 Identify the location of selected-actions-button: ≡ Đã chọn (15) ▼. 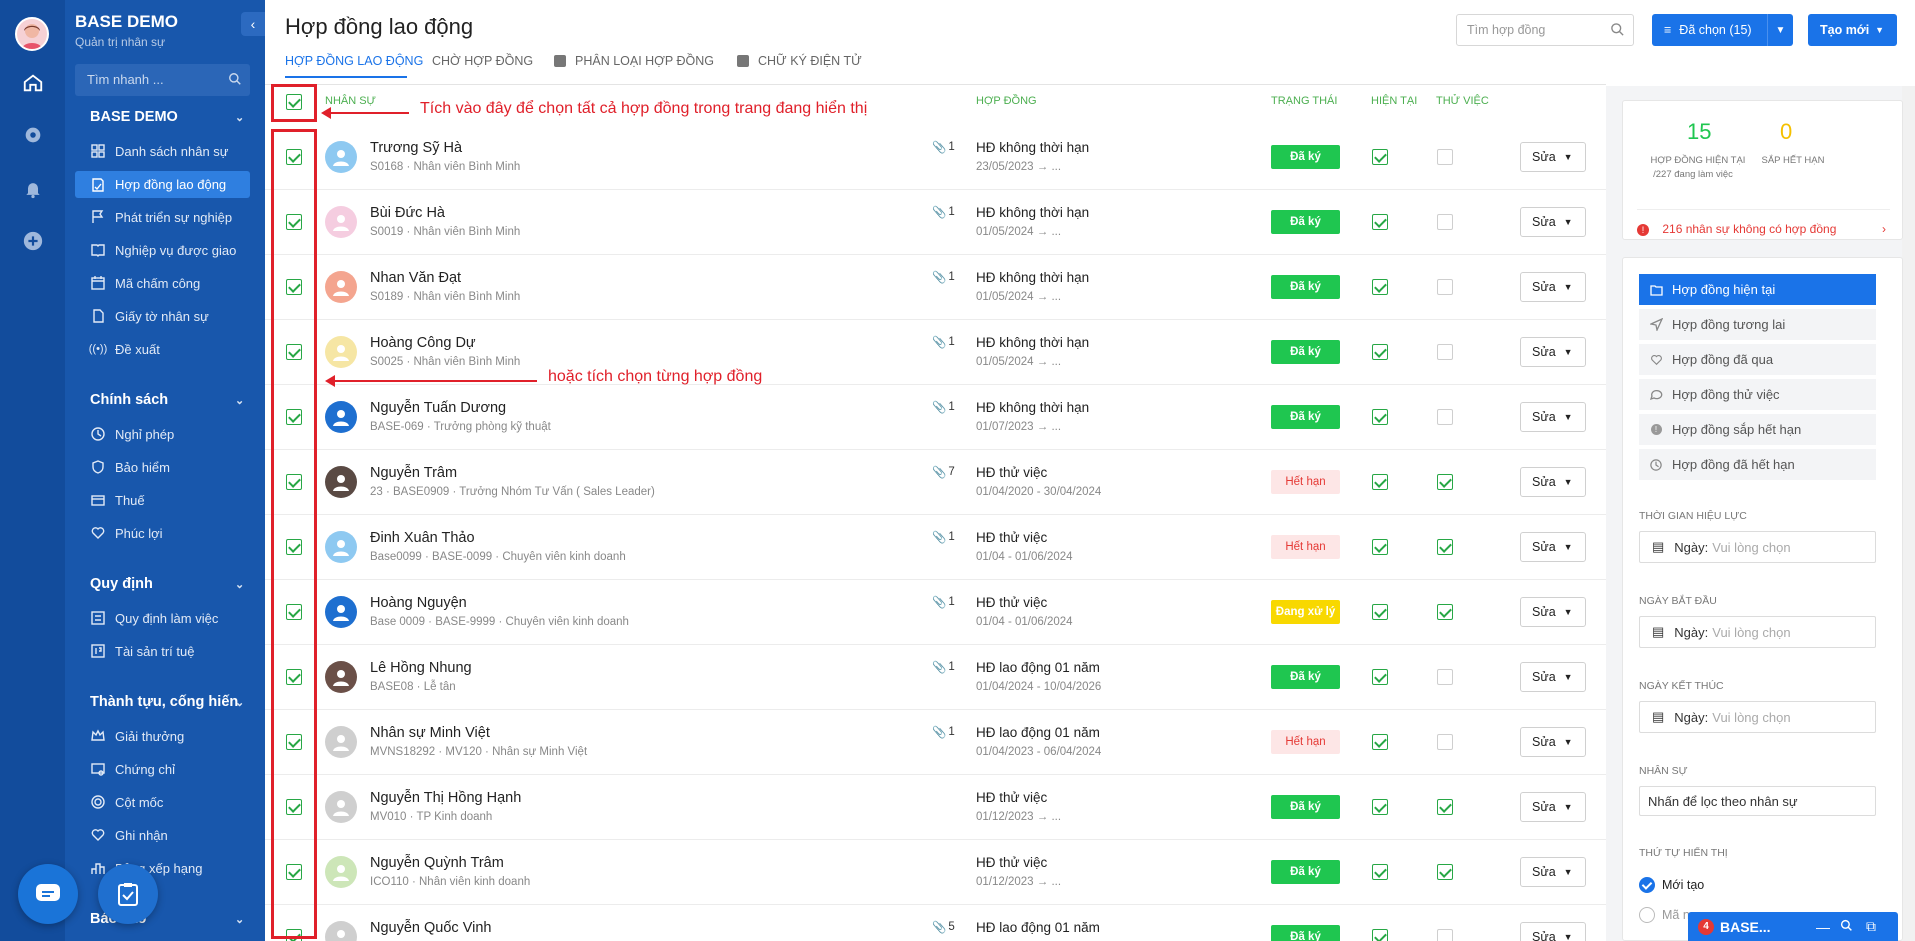
(1722, 30).